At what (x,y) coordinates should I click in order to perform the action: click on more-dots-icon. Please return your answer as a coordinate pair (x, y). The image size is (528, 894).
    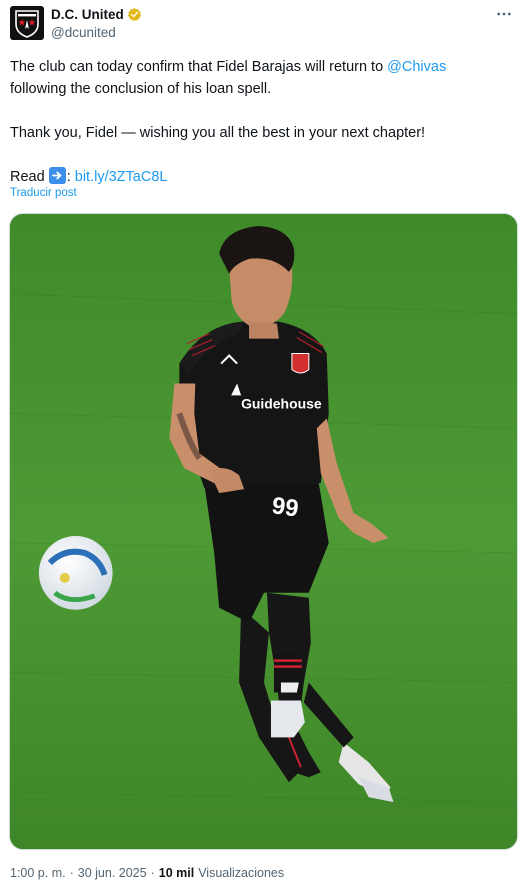
    Looking at the image, I should click on (504, 14).